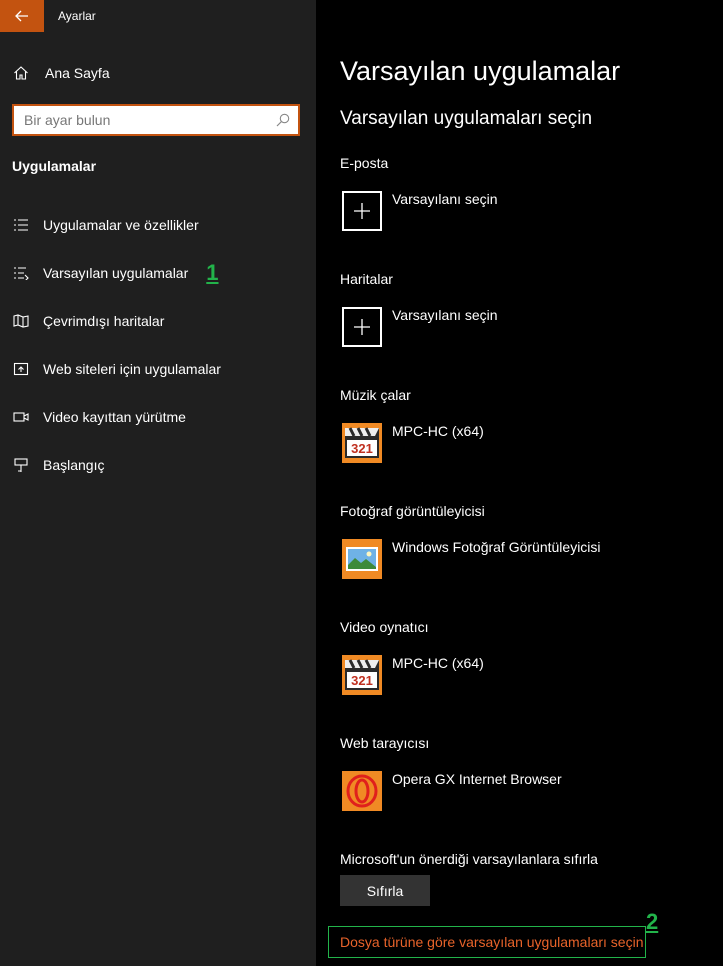  I want to click on app-name: Windows Fotoğraf Görüntüleyicisi, so click(496, 547).